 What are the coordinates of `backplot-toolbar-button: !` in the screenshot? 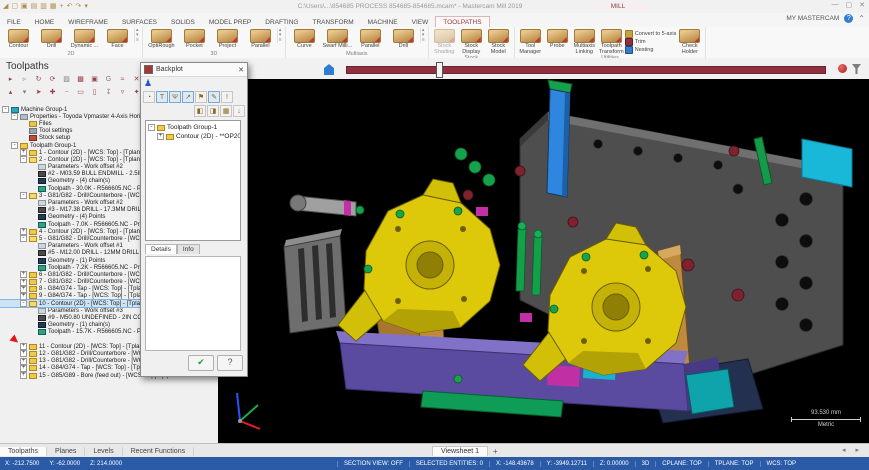 It's located at (227, 97).